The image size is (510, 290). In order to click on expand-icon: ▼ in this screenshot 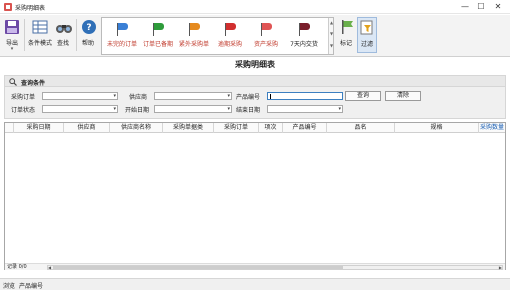, I will do `click(331, 45)`.